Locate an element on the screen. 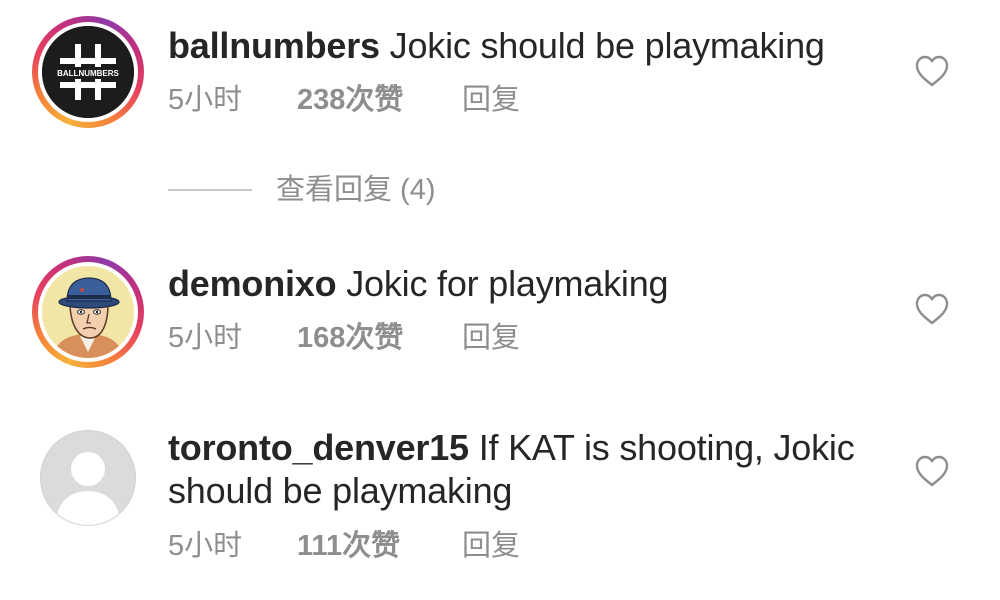 The image size is (1000, 600). default-user-icon is located at coordinates (88, 478).